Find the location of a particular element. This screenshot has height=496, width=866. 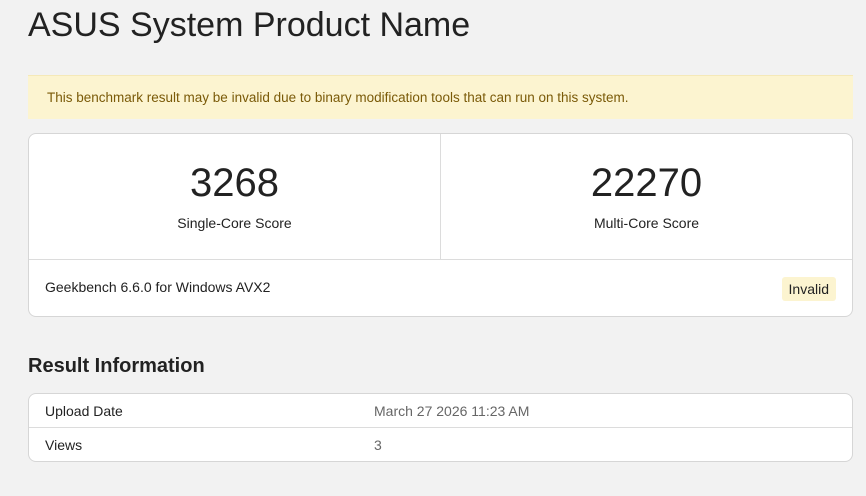

single-core-cell: 3268 Single-Core Score is located at coordinates (235, 196).